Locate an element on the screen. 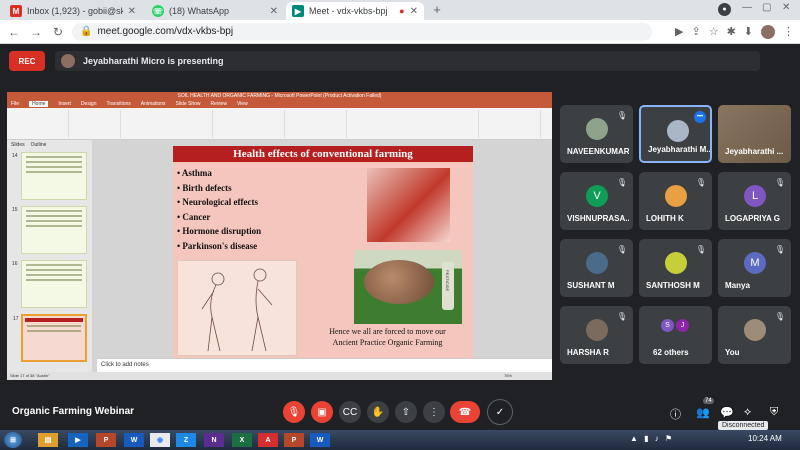  close-window-button: ✕ is located at coordinates (786, 7).